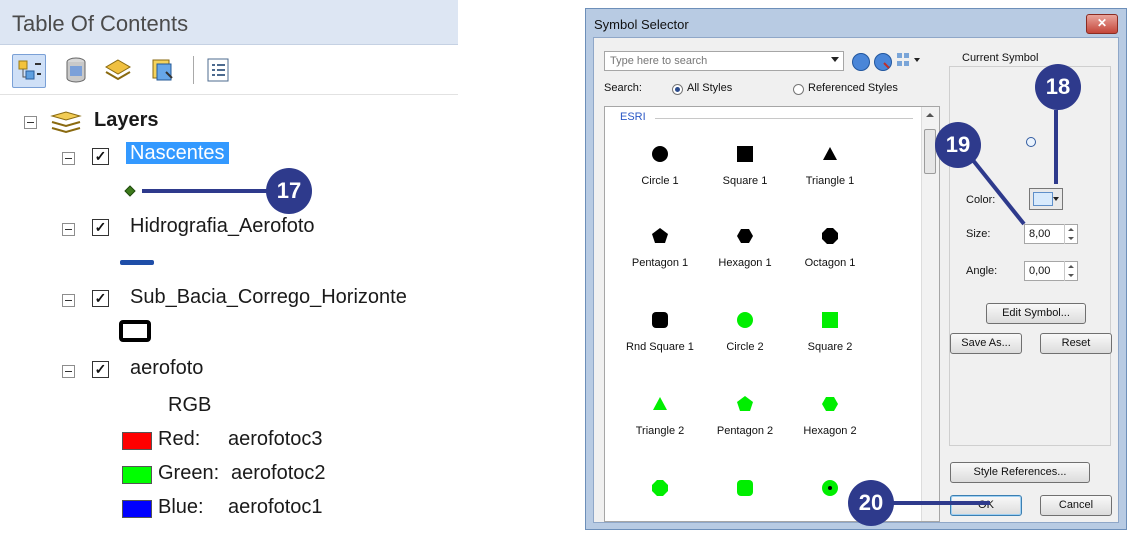 The height and width of the screenshot is (533, 1135). I want to click on symbol-cell: Triangle 1, so click(830, 175).